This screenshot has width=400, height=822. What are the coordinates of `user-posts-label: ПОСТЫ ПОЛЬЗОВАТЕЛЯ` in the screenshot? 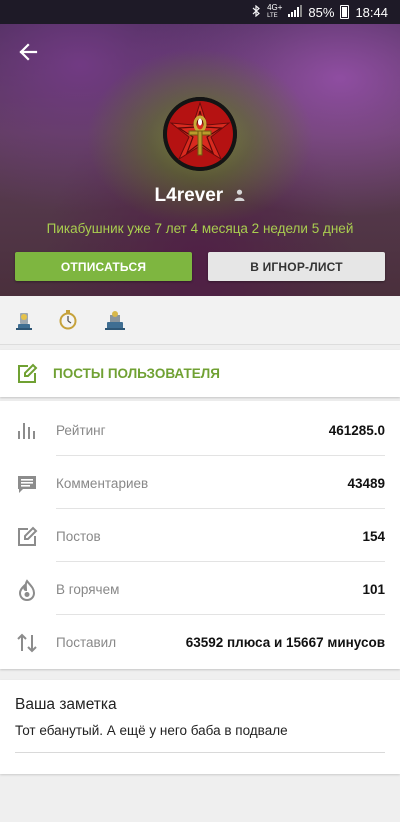 It's located at (136, 373).